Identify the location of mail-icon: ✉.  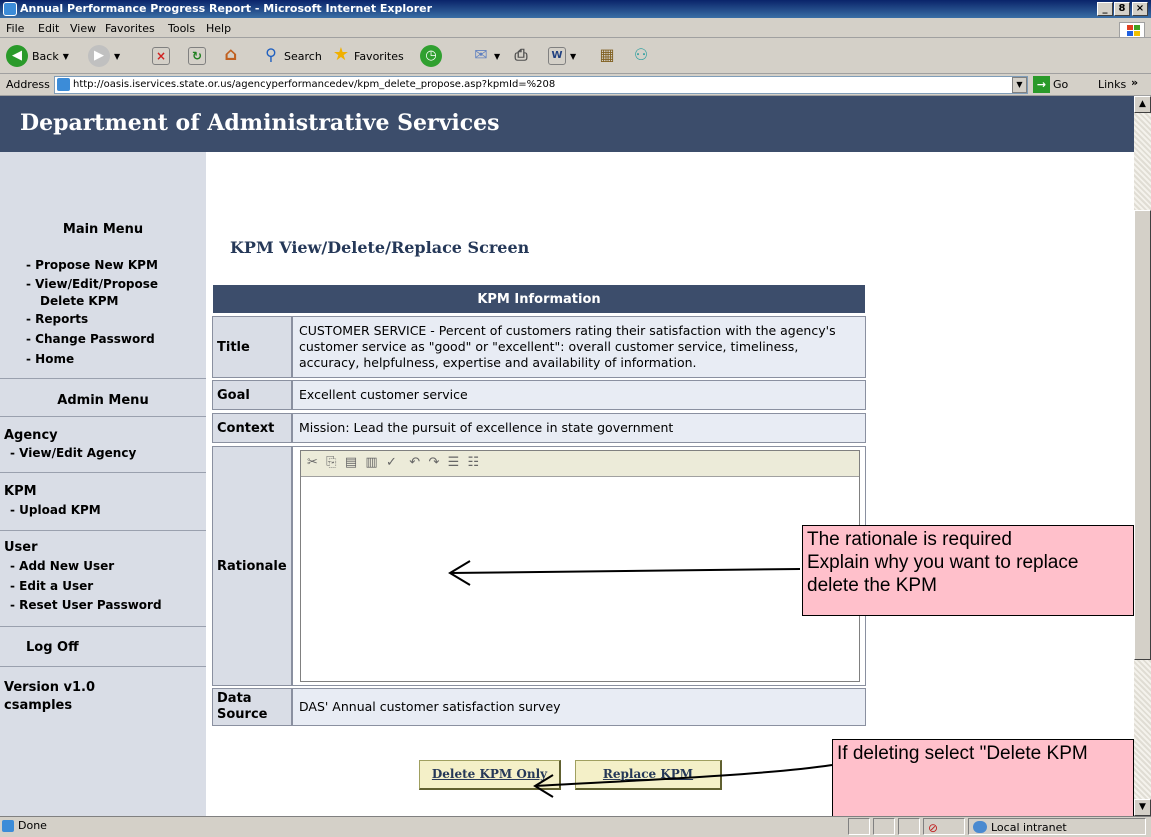
(481, 54).